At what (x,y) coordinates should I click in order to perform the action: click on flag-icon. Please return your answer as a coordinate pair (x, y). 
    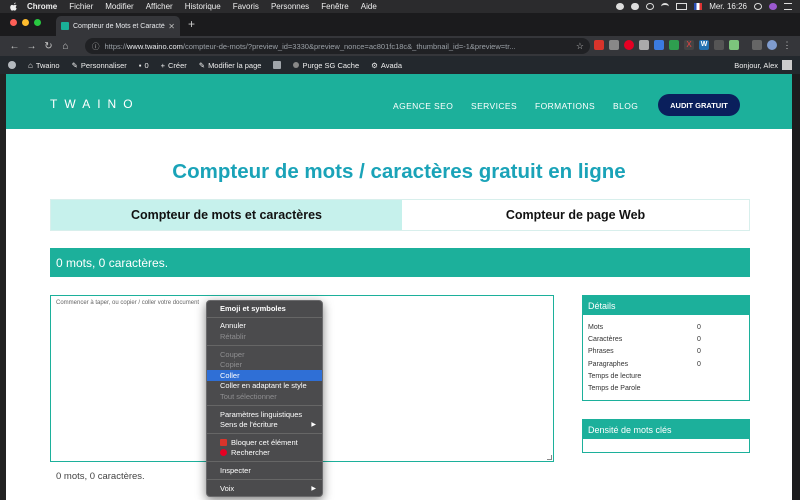
    Looking at the image, I should click on (698, 6).